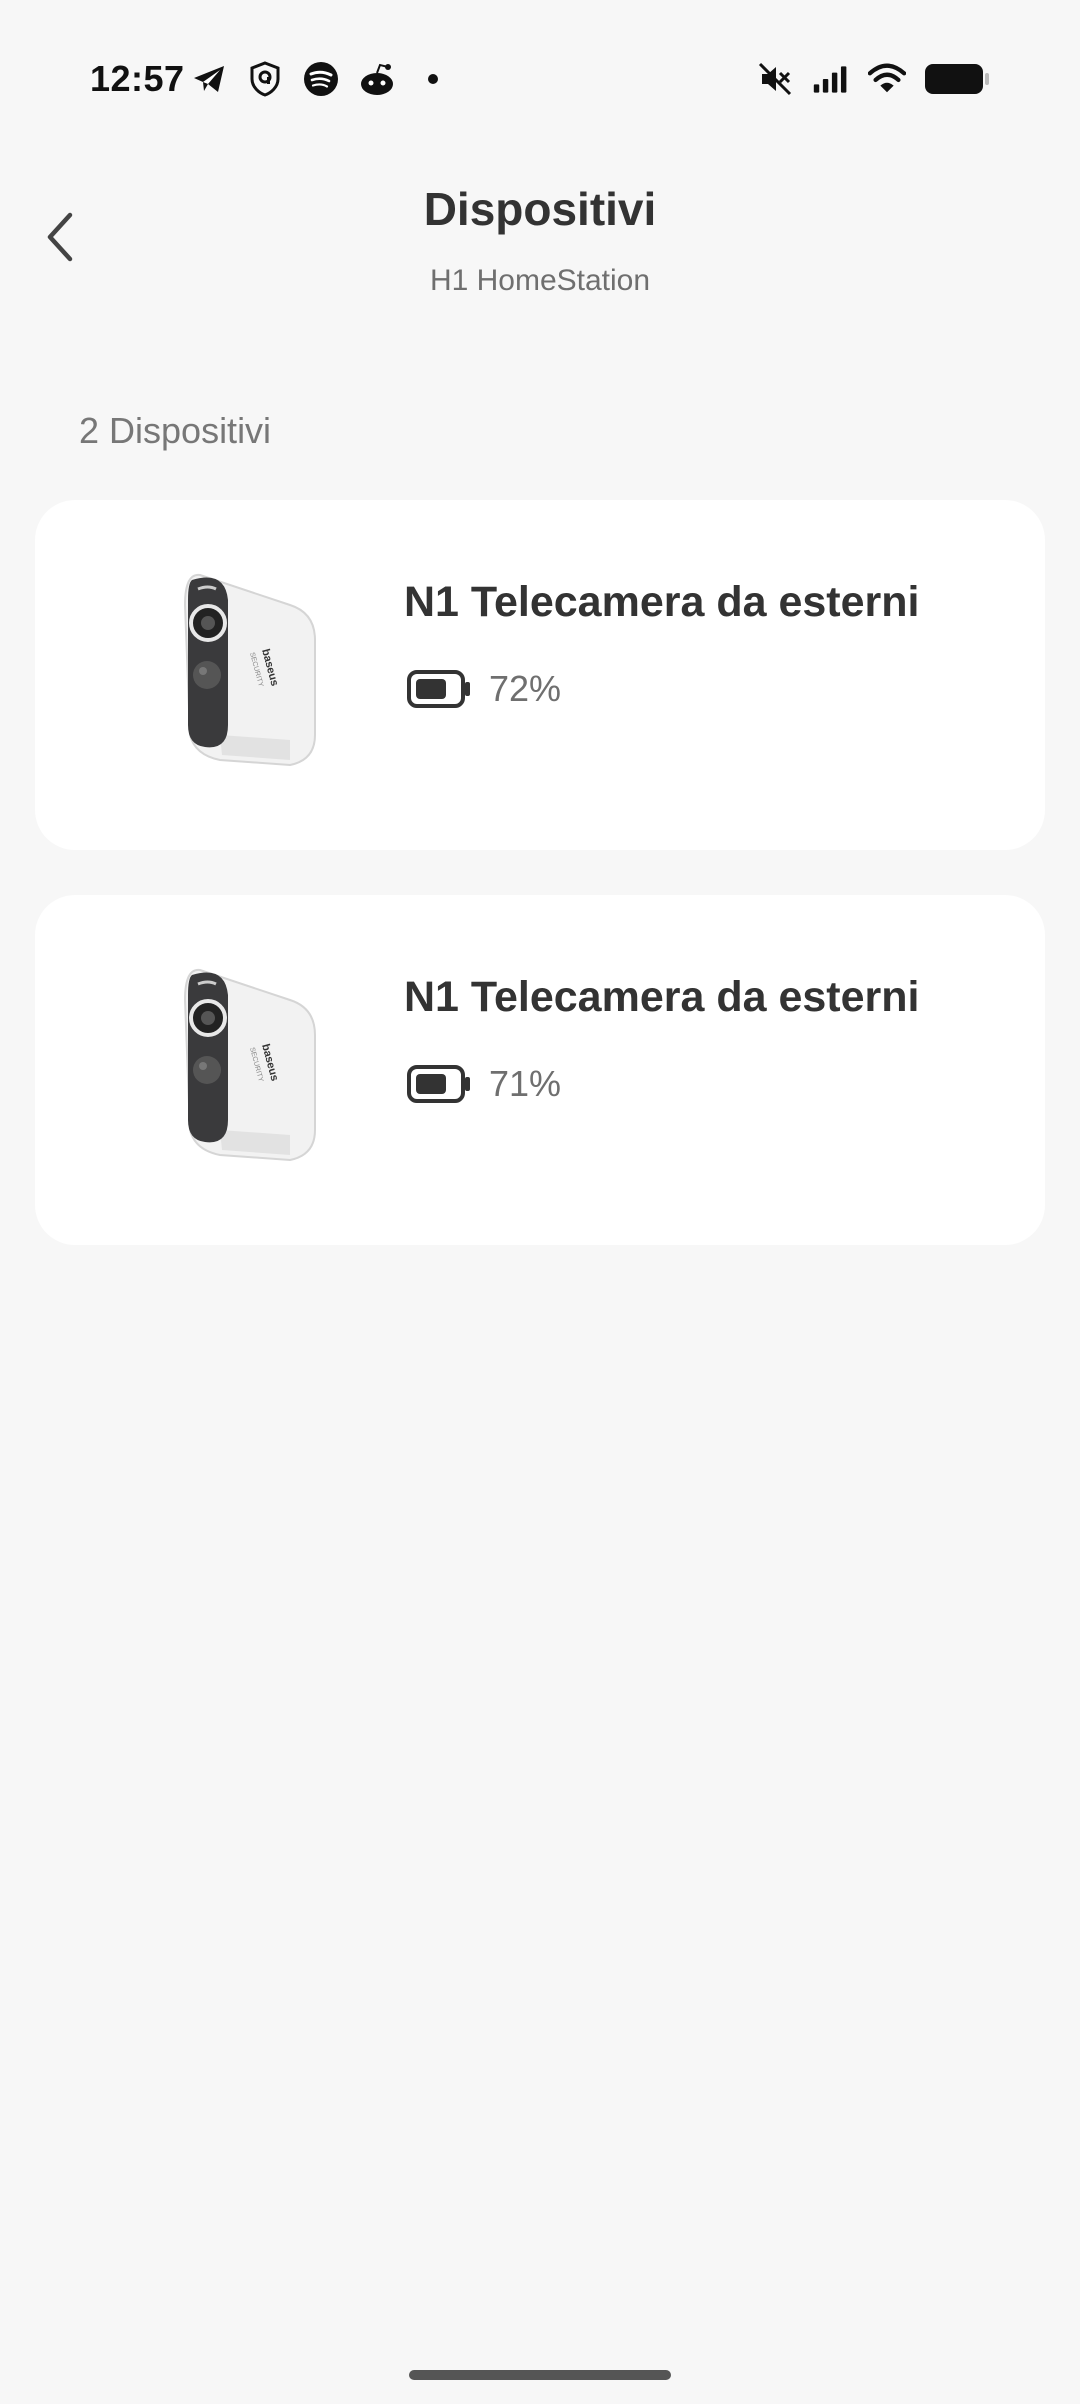 This screenshot has width=1080, height=2404. I want to click on battery-percentage: 71%, so click(525, 1083).